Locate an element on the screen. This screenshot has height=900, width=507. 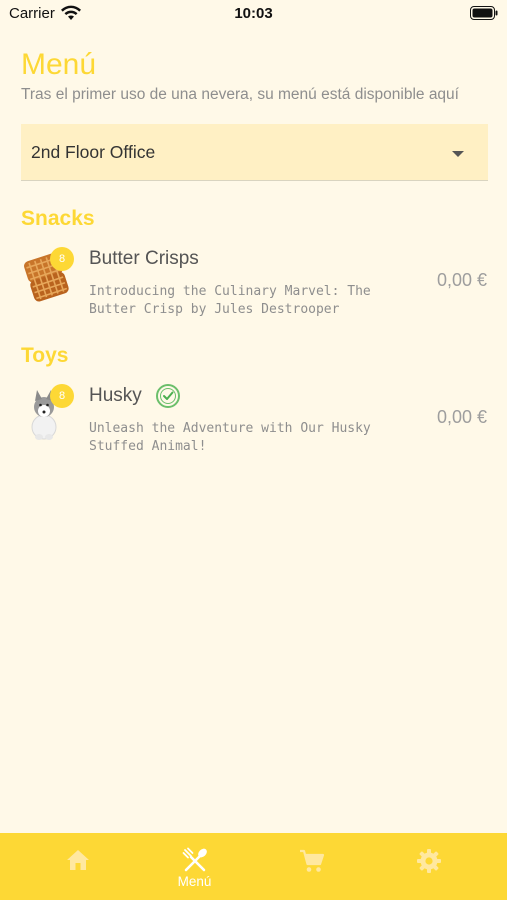
status-bar: Carrier 10:03 is located at coordinates (253, 14).